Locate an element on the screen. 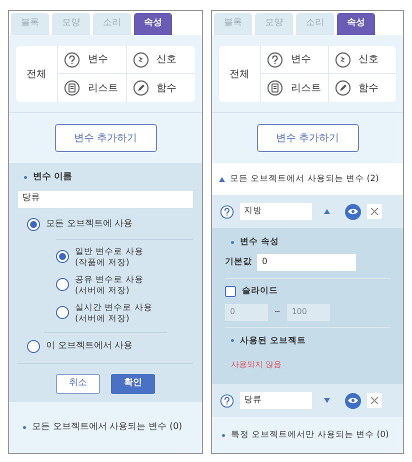 This screenshot has width=412, height=462. checkbox-label: 슬라이드 is located at coordinates (260, 291).